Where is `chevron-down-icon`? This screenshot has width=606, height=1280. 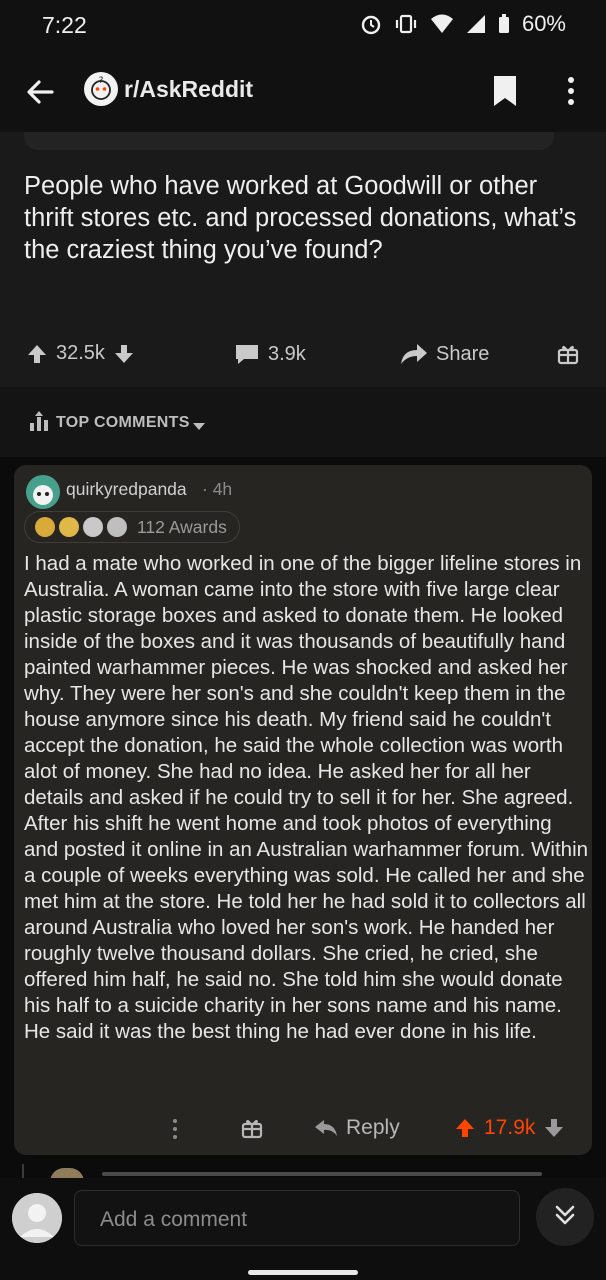 chevron-down-icon is located at coordinates (199, 427).